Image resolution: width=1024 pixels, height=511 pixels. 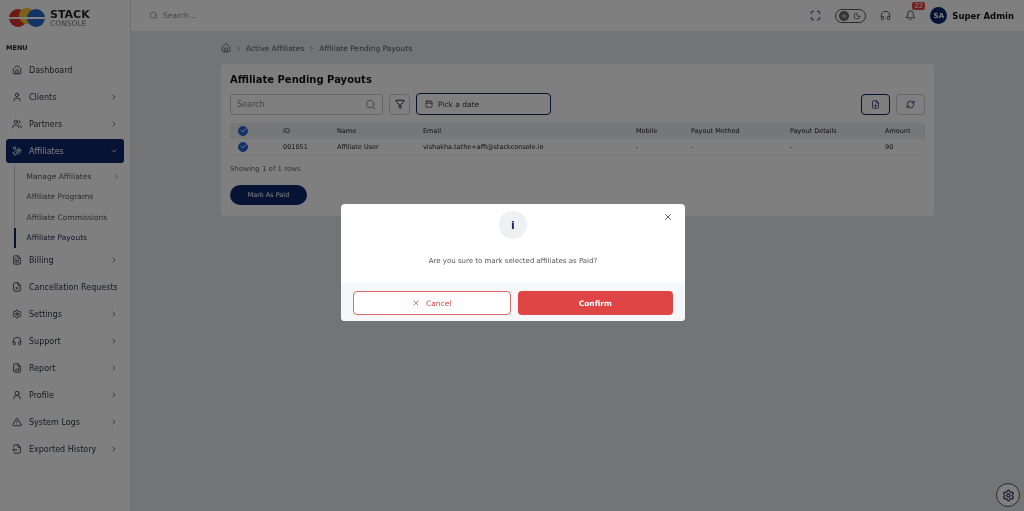 I want to click on sidebar-item: Clients, so click(x=65, y=97).